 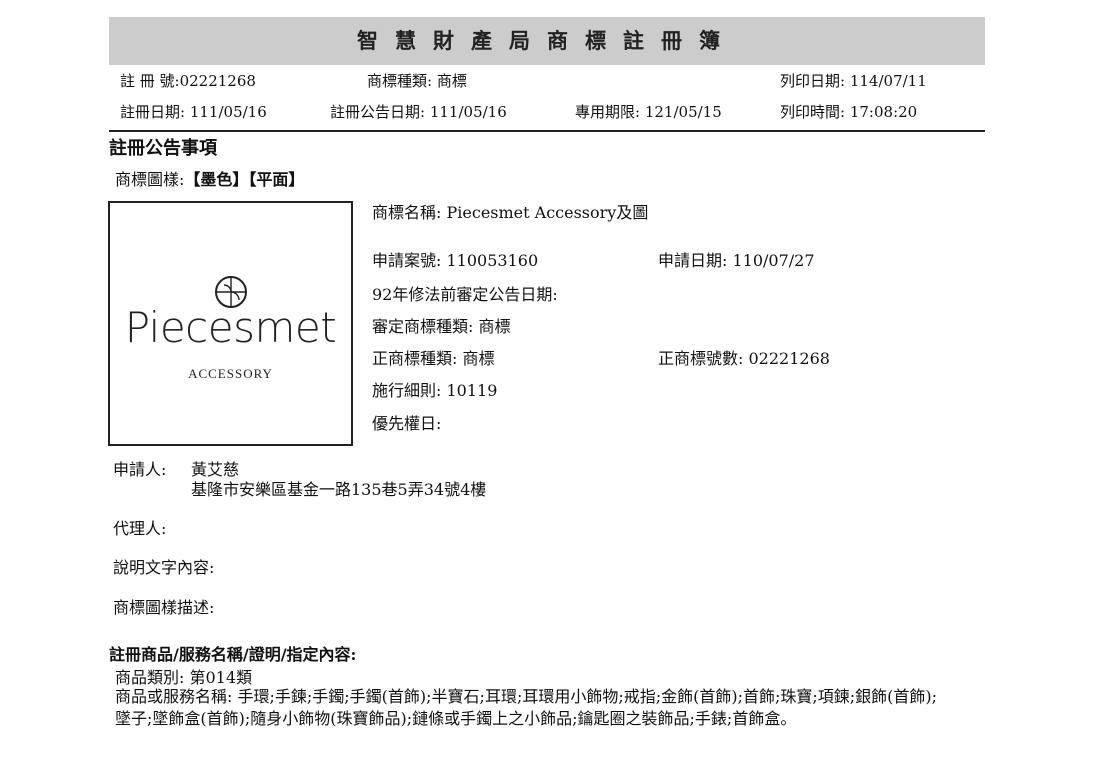 I want to click on exclusive-value: 121/05/15, so click(x=683, y=112).